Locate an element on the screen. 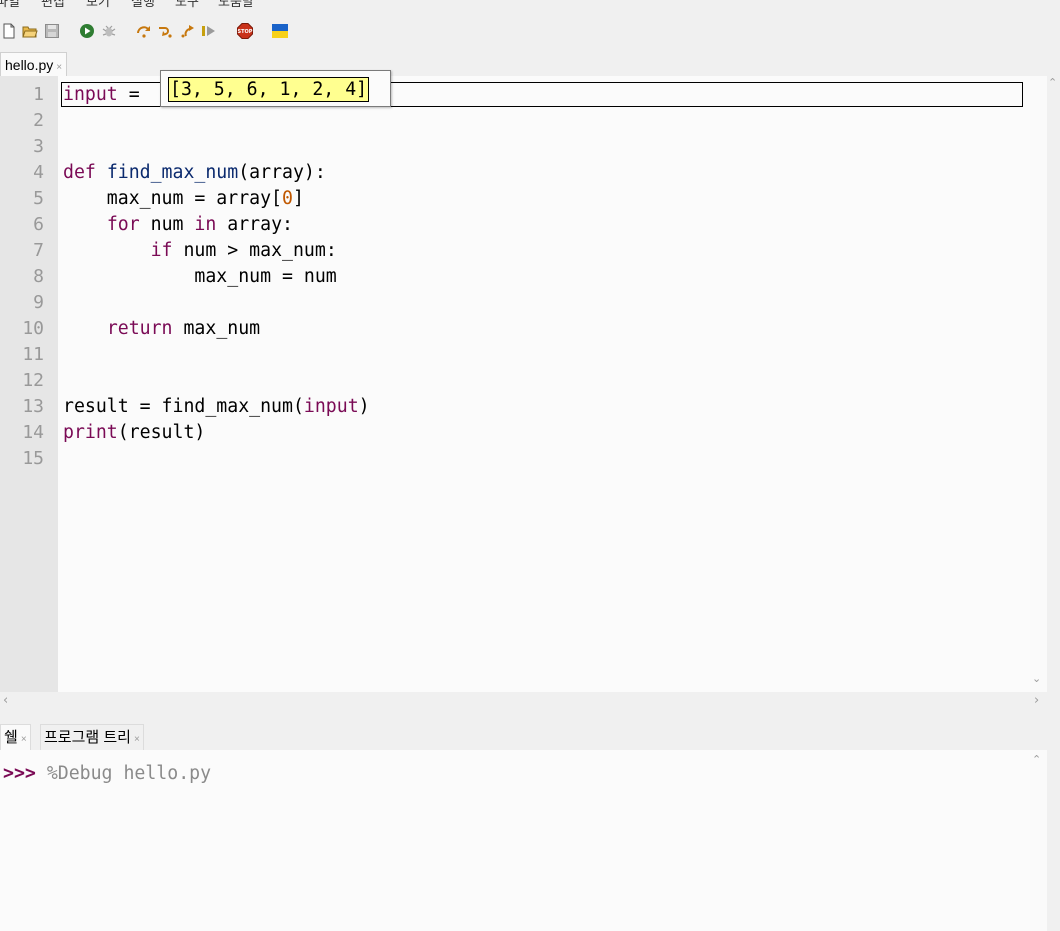 This screenshot has height=931, width=1060. menu-run: 실행 is located at coordinates (143, 5).